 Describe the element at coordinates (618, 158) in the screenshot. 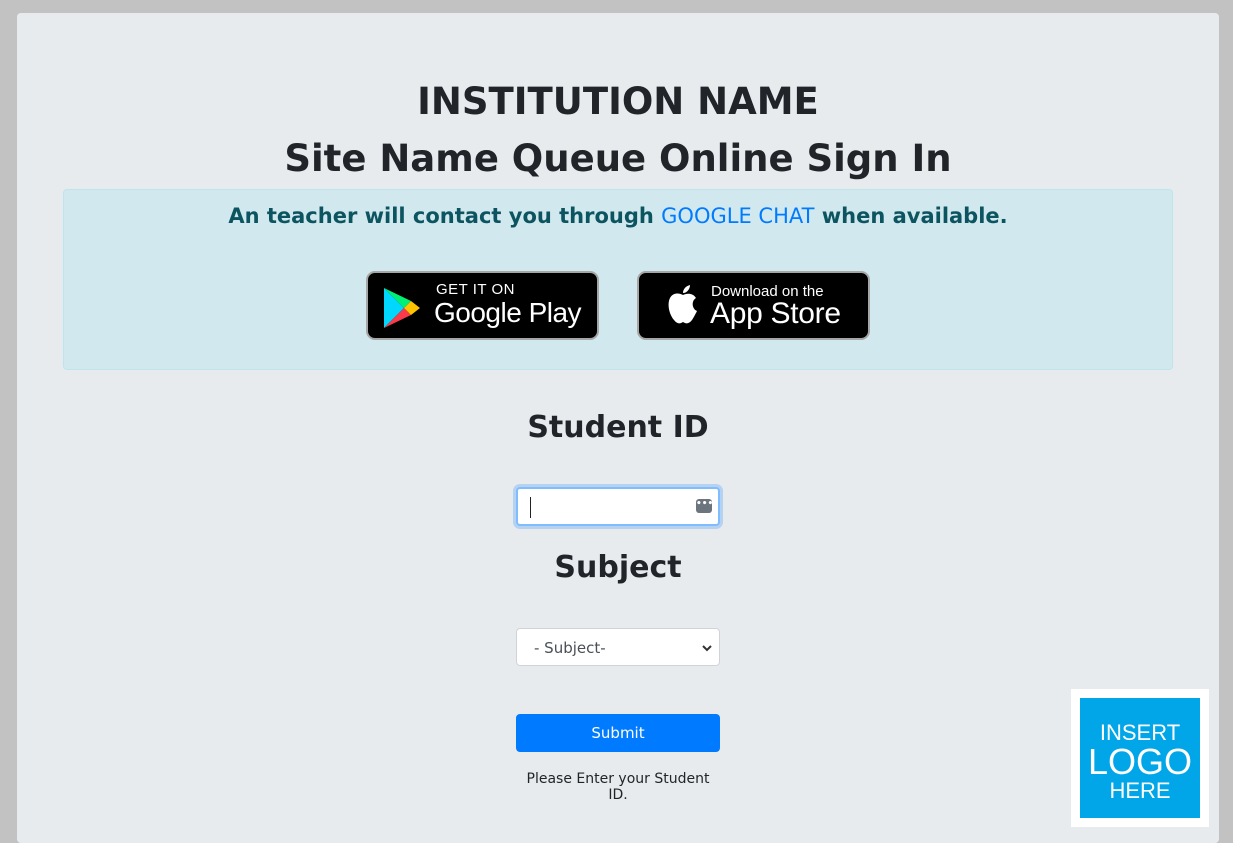

I see `page-title: Site Name Queue Online Sign In` at that location.